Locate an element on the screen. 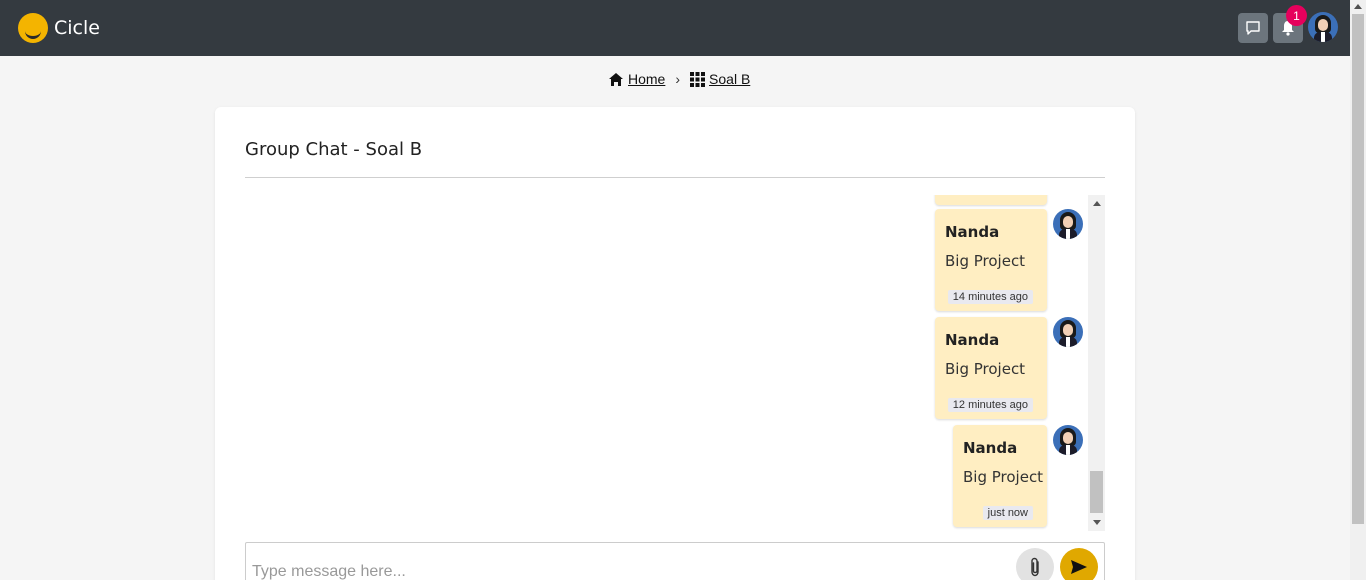 The height and width of the screenshot is (580, 1366). top-navbar: Cicle is located at coordinates (675, 28).